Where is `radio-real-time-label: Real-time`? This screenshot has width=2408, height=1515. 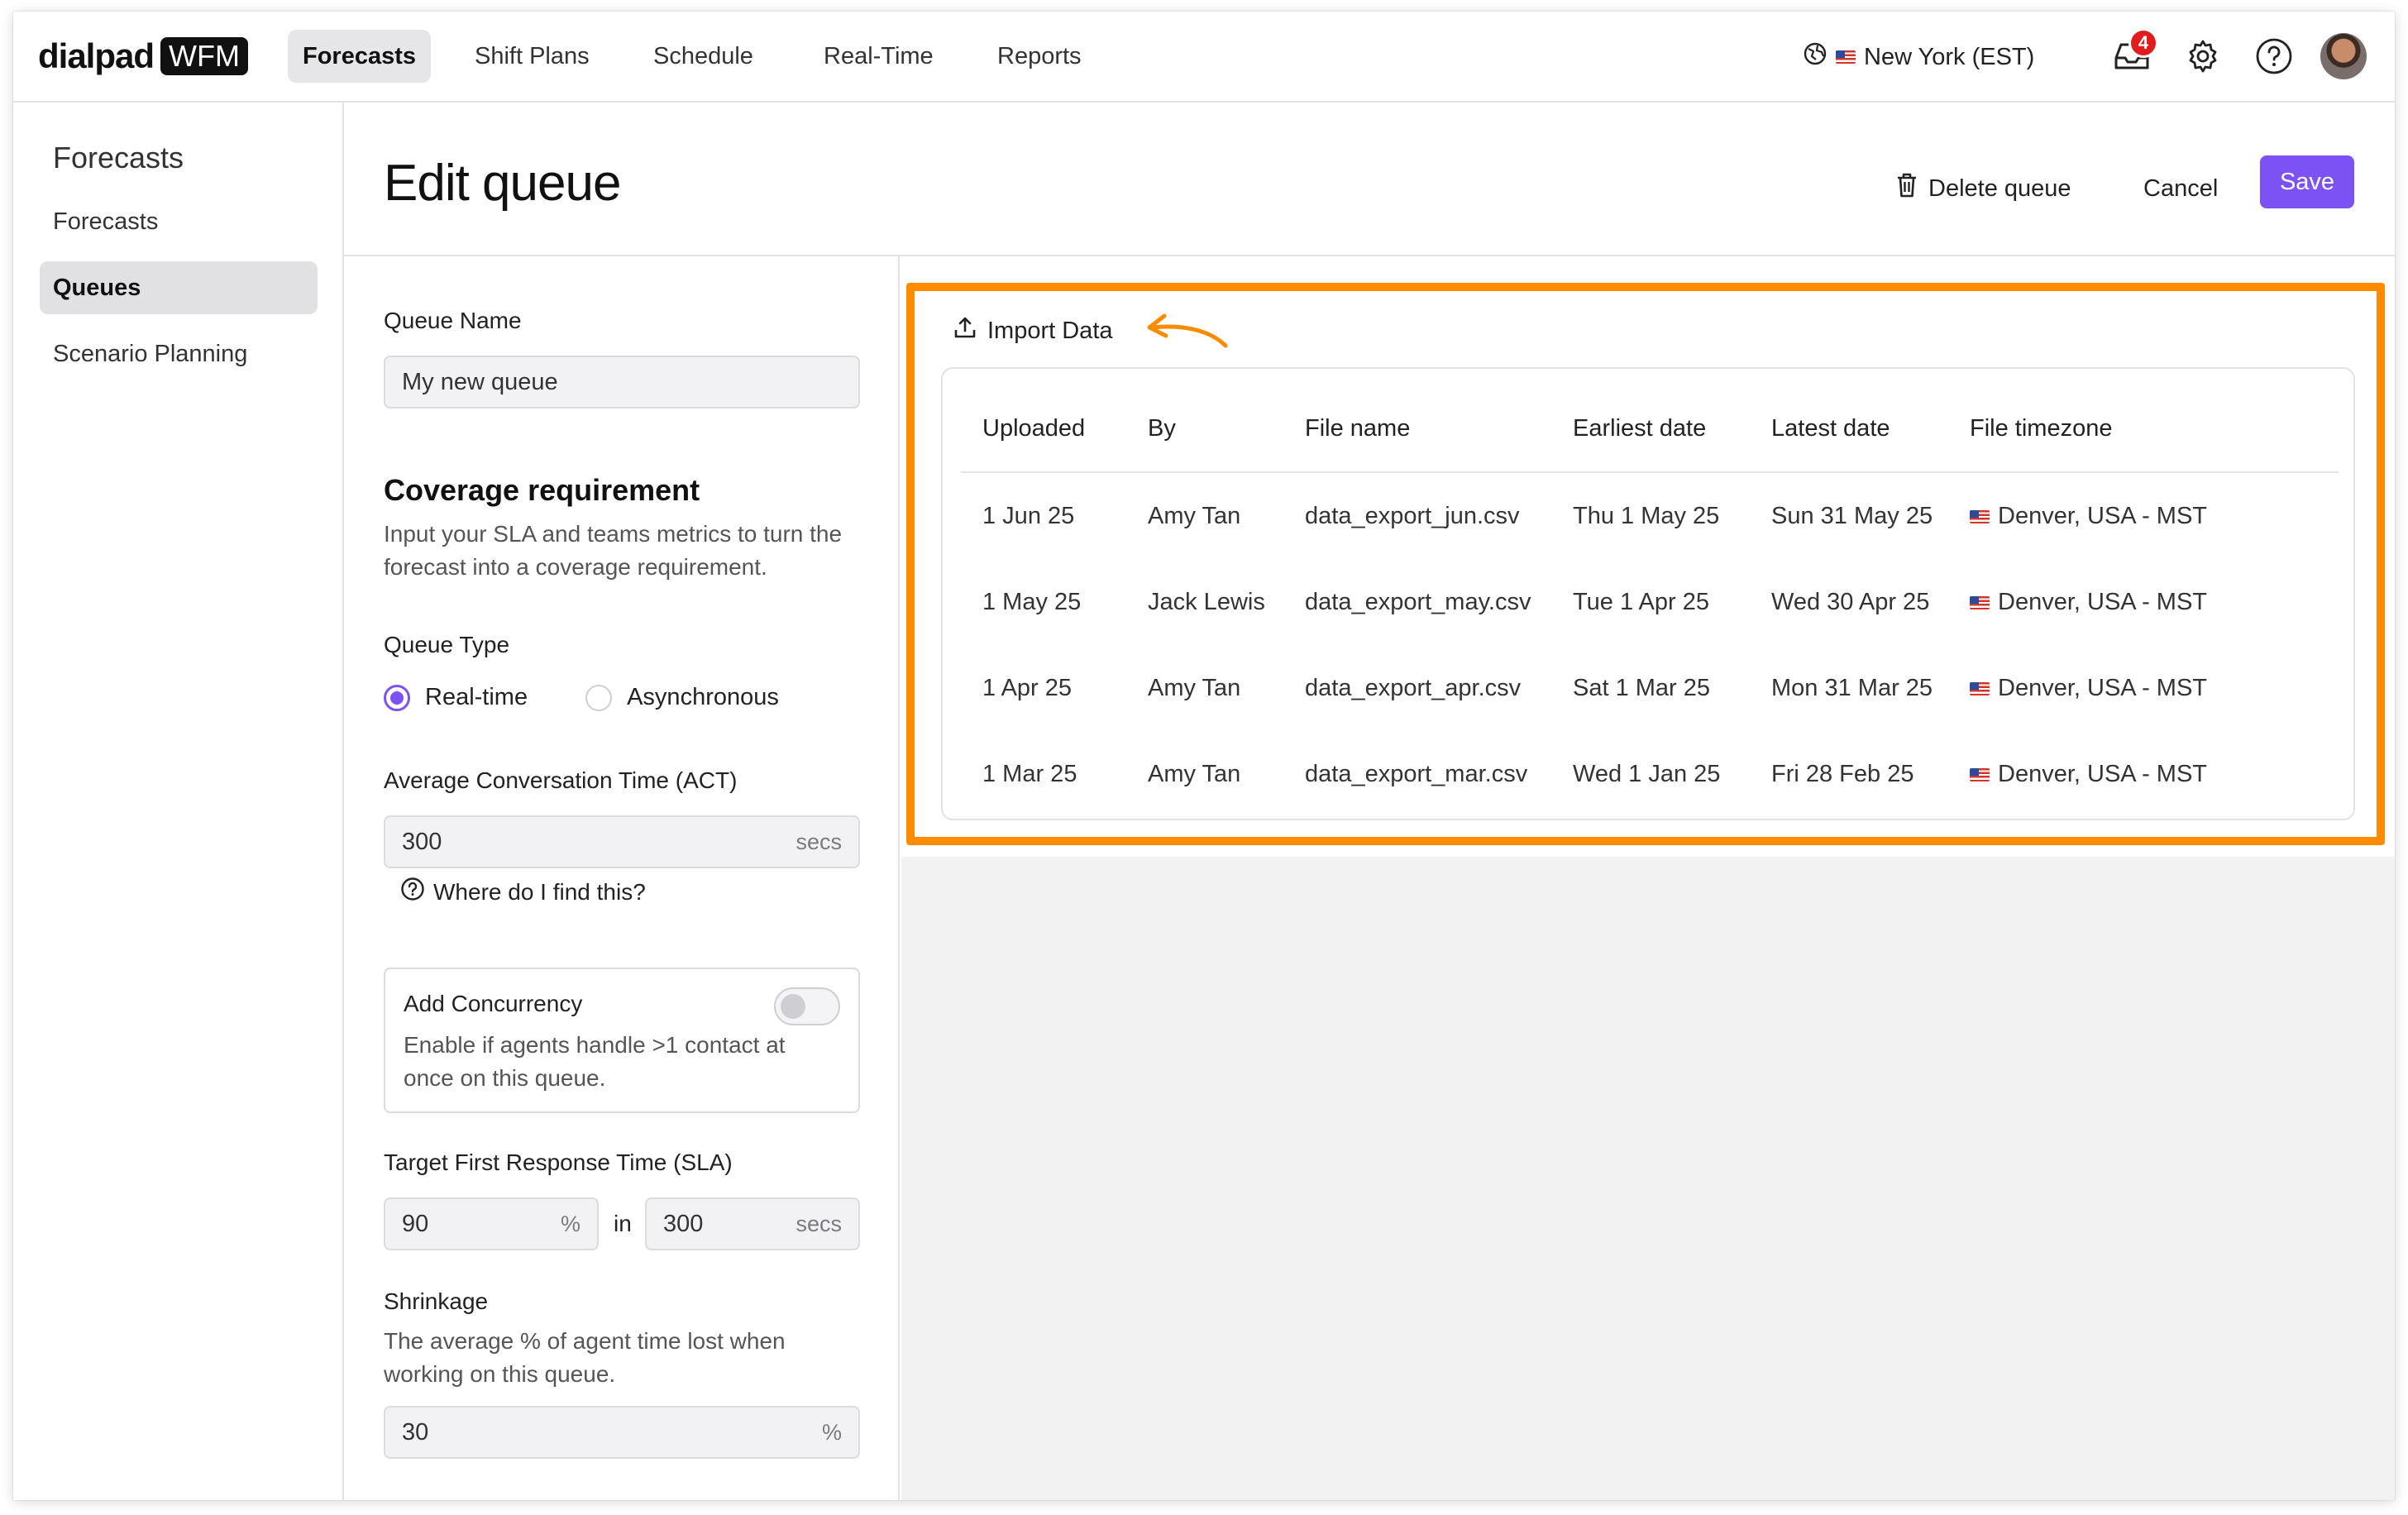 radio-real-time-label: Real-time is located at coordinates (476, 697).